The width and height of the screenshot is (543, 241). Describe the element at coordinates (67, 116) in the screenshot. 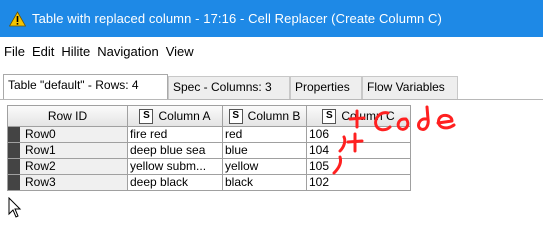

I see `header-row-id: Row ID` at that location.